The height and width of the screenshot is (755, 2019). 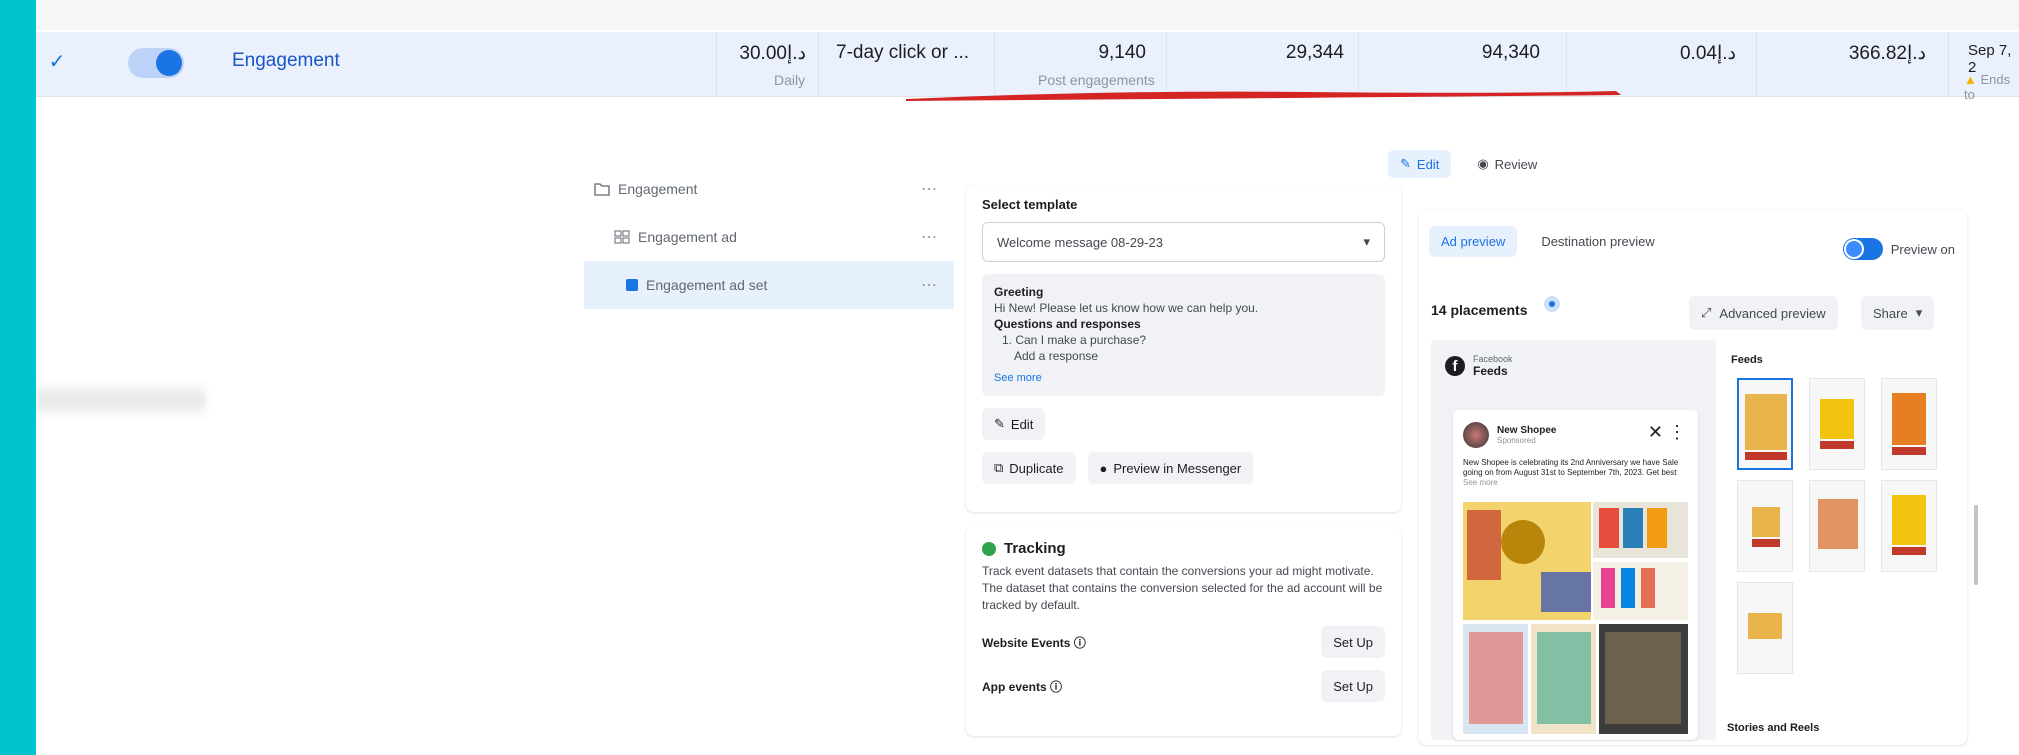 I want to click on tree-item-campaign: Engagement ⋯, so click(x=769, y=189).